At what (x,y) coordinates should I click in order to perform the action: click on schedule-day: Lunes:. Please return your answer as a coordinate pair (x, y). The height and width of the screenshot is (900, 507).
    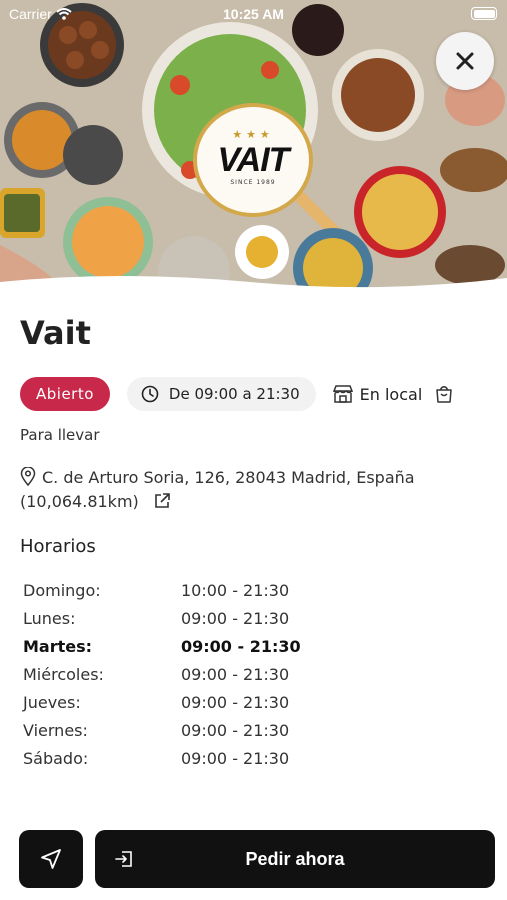
    Looking at the image, I should click on (49, 618).